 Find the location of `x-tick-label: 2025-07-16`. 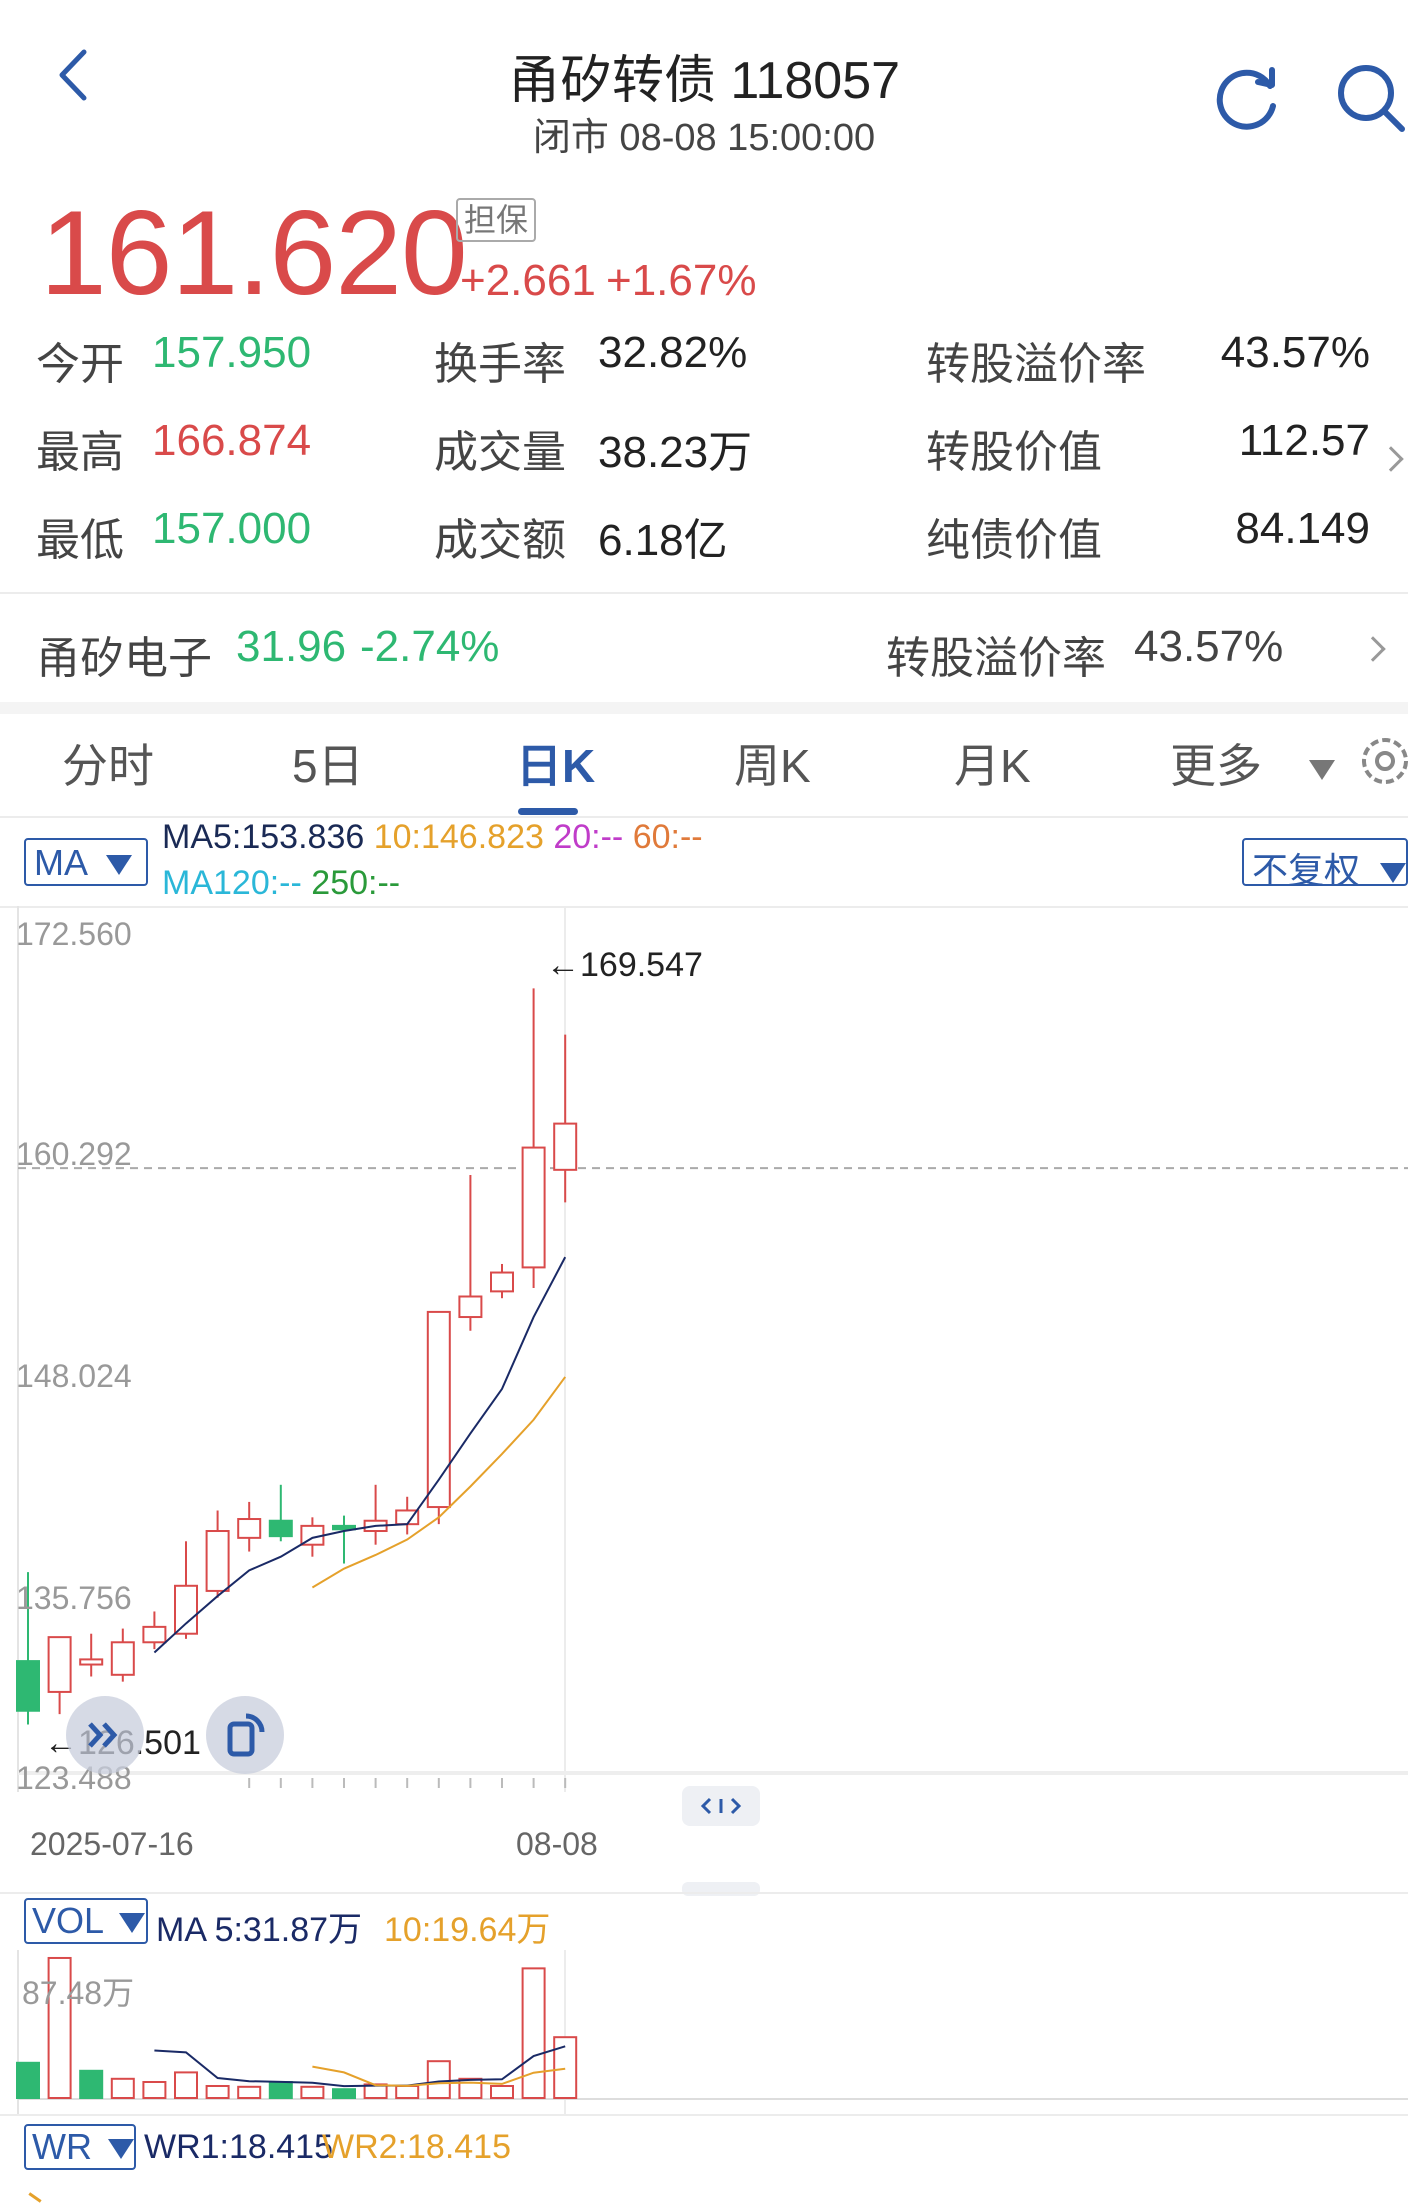

x-tick-label: 2025-07-16 is located at coordinates (112, 1844).